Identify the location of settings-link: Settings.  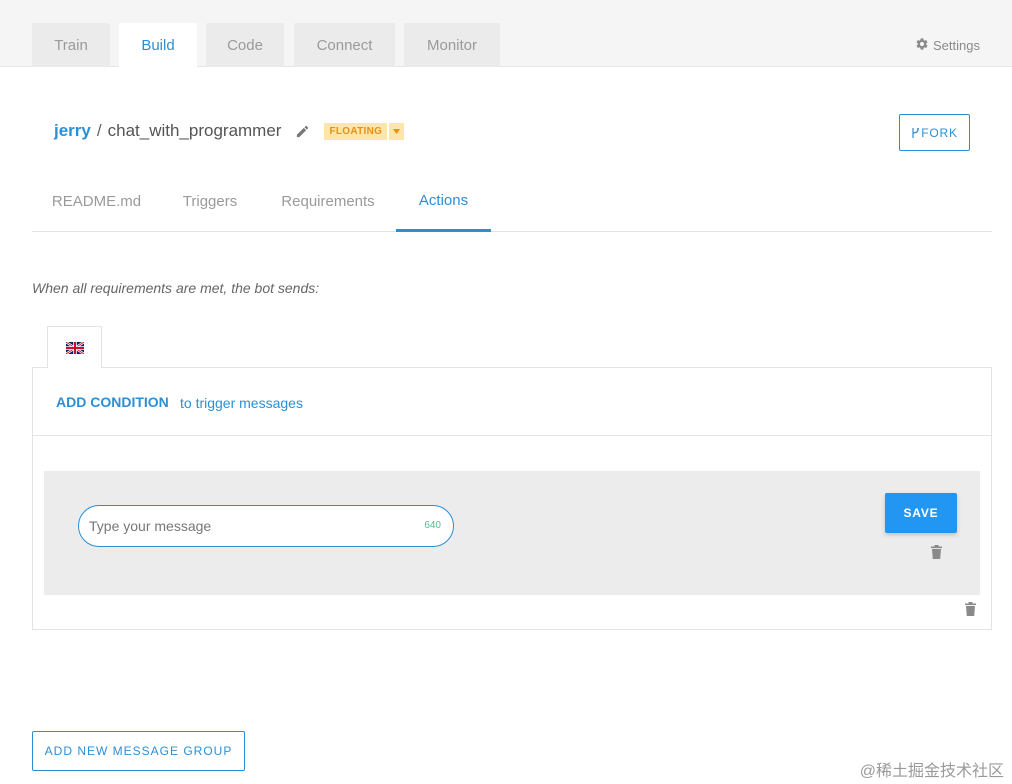
(947, 45).